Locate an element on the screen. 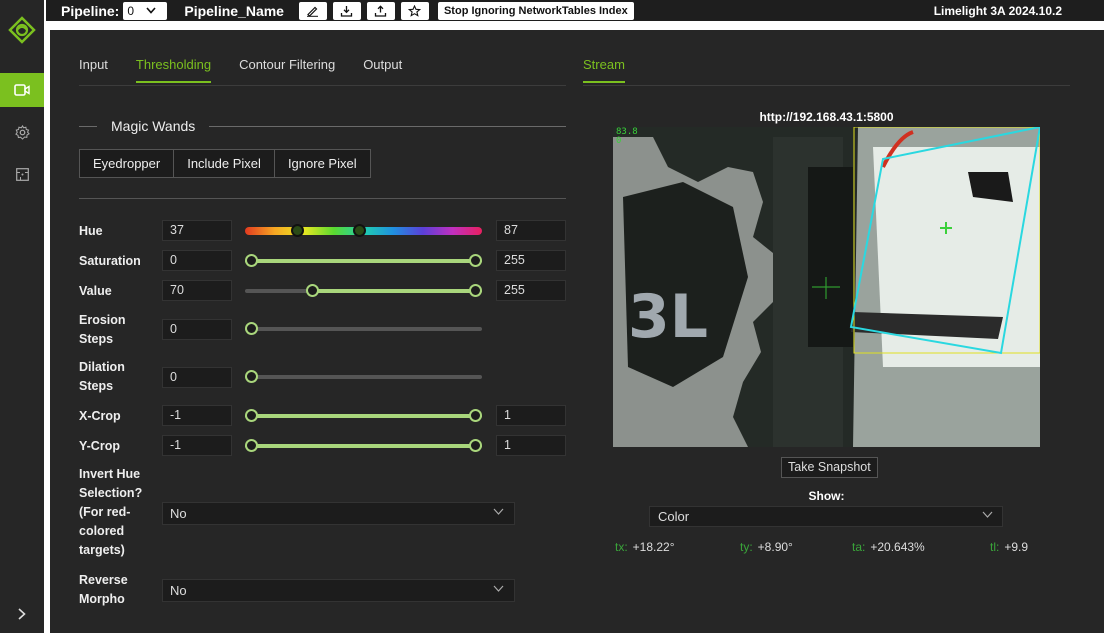  download-pipeline-button is located at coordinates (346, 10).